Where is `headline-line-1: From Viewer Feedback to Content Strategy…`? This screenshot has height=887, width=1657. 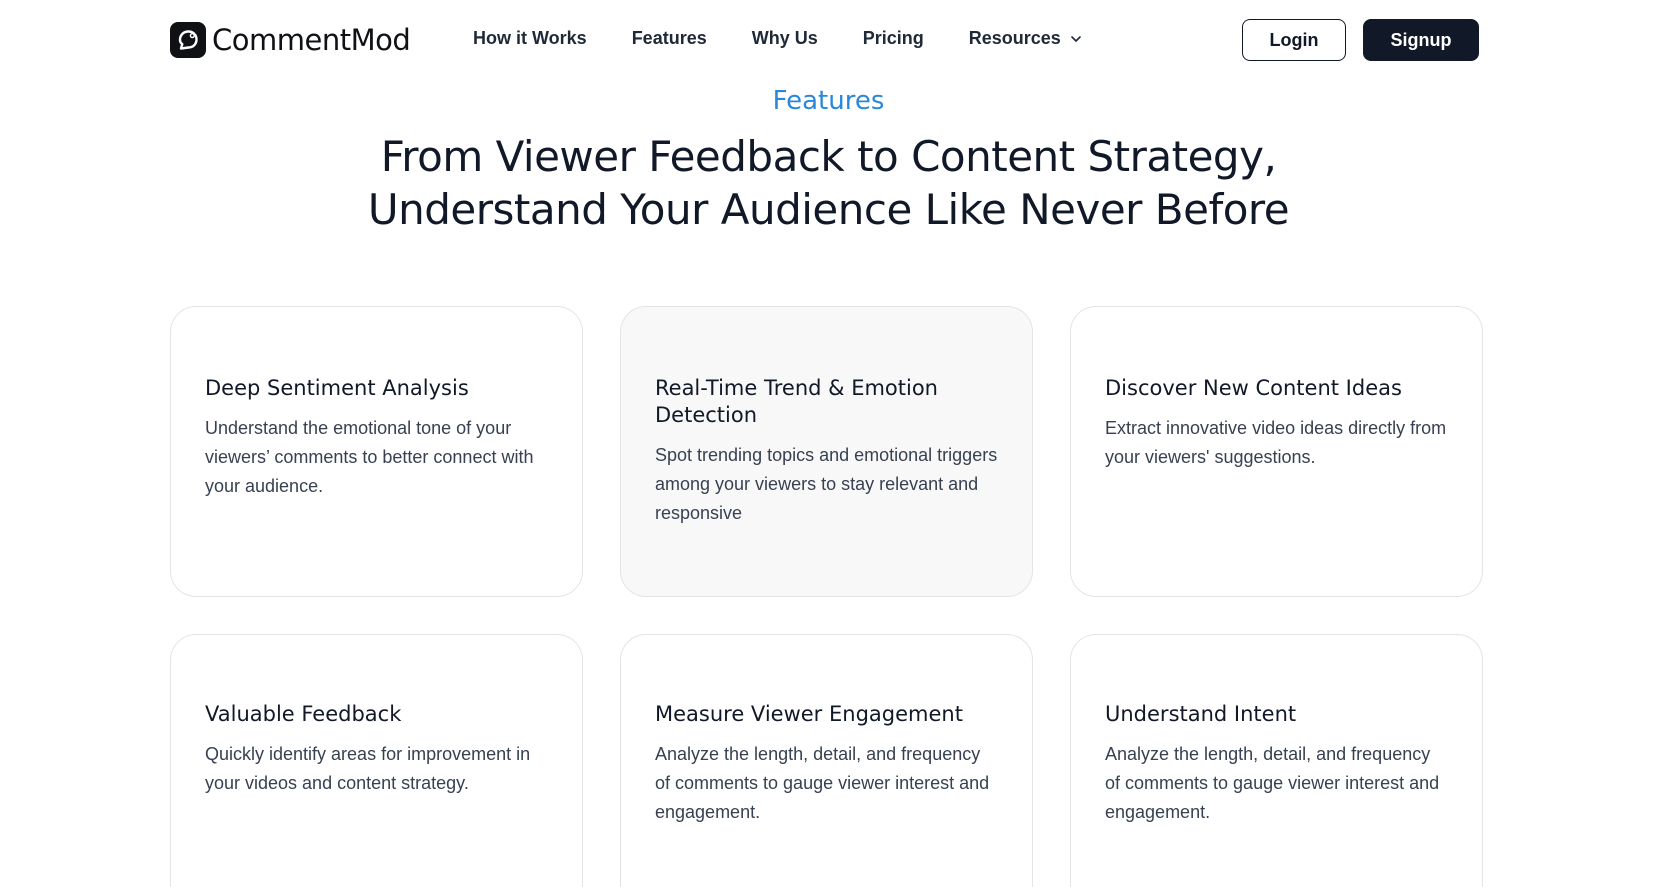 headline-line-1: From Viewer Feedback to Content Strategy… is located at coordinates (828, 156).